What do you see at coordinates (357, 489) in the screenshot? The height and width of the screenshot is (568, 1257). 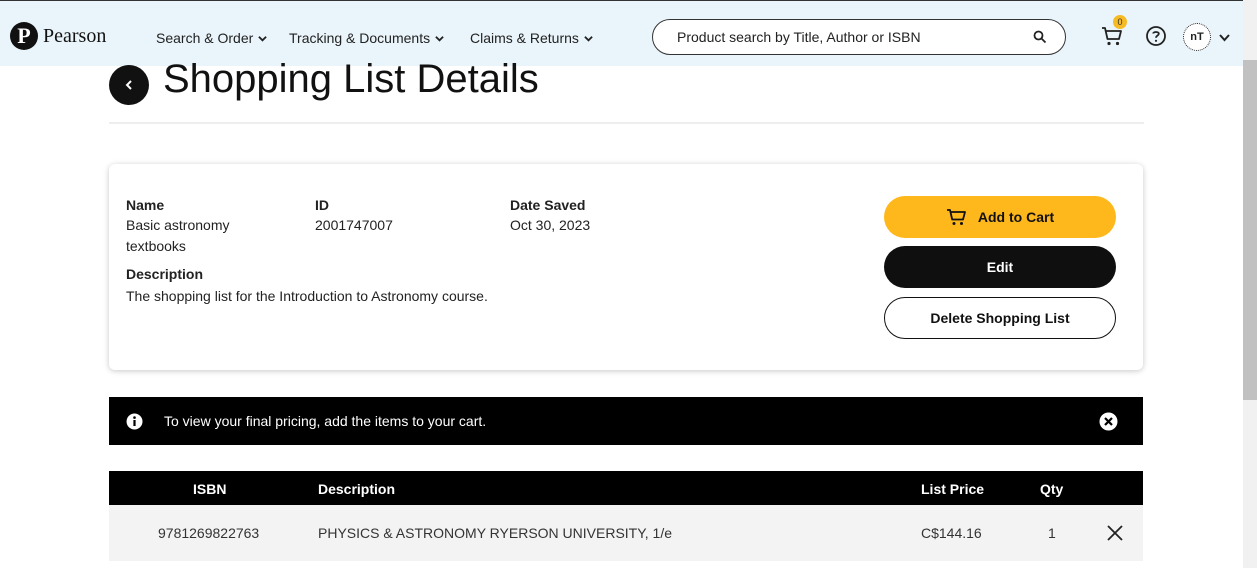 I see `column-header-description: Description` at bounding box center [357, 489].